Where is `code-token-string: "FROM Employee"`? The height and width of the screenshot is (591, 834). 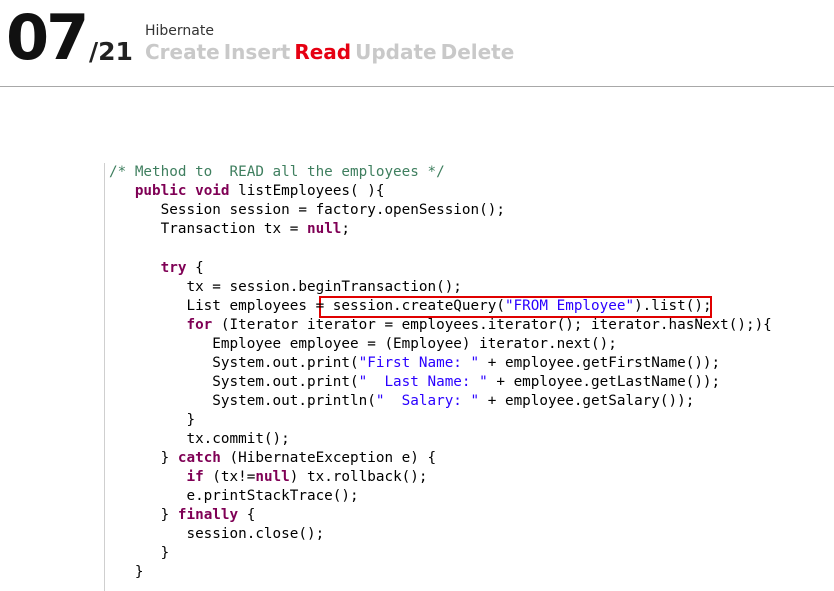
code-token-string: "FROM Employee" is located at coordinates (569, 306).